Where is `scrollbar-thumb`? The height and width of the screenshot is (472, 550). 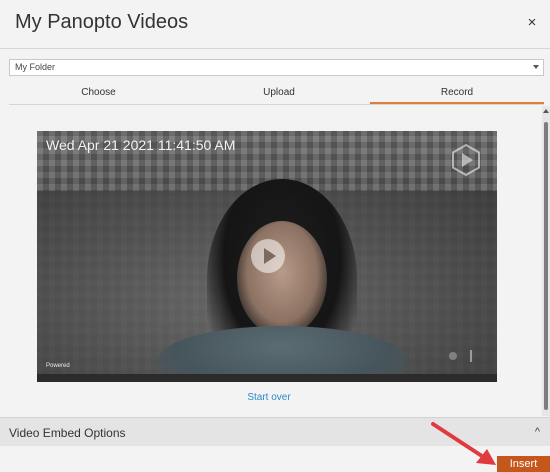
scrollbar-thumb is located at coordinates (546, 266).